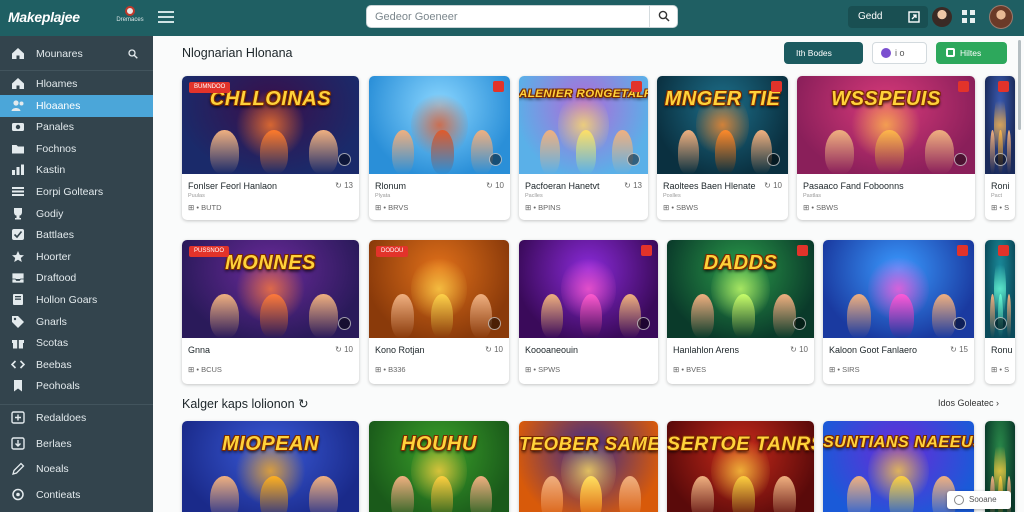  Describe the element at coordinates (232, 186) in the screenshot. I see `game-title: Fonlser Feorl Hanlaon` at that location.